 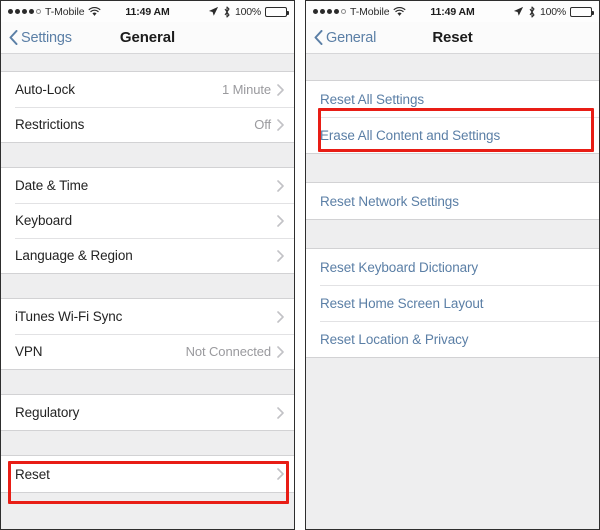 What do you see at coordinates (47, 412) in the screenshot?
I see `row-label: Regulatory` at bounding box center [47, 412].